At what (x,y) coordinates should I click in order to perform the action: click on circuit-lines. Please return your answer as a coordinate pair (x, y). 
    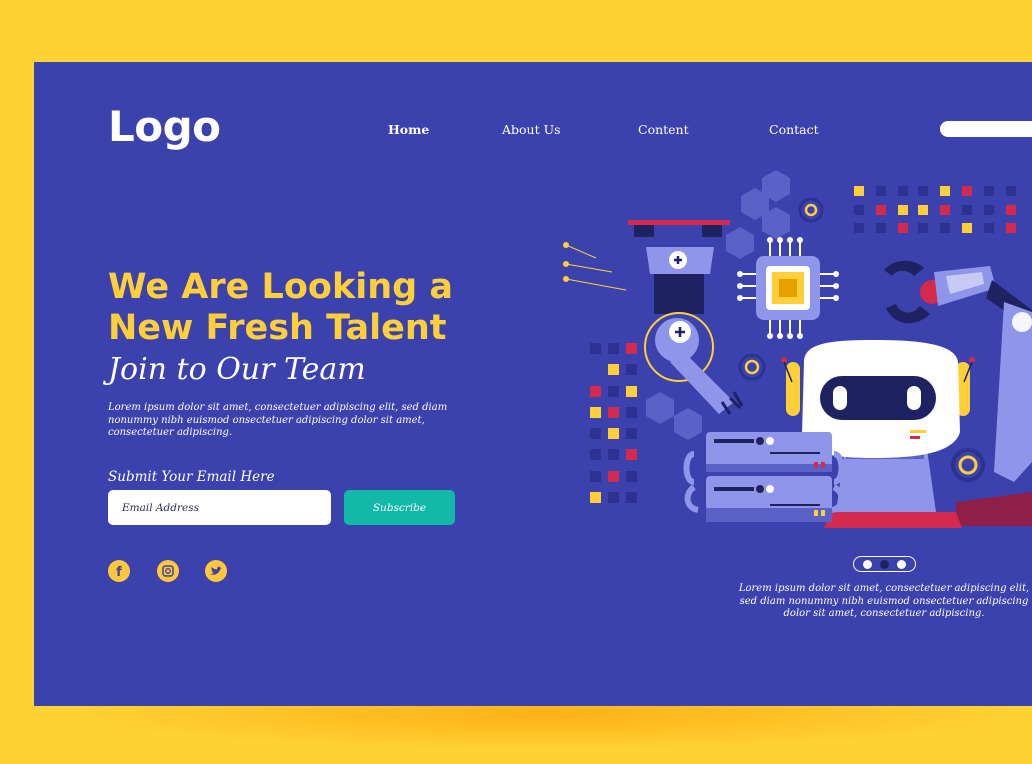
    Looking at the image, I should click on (595, 266).